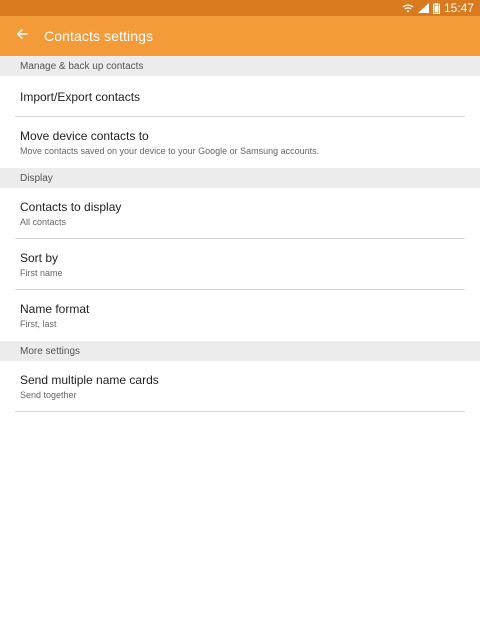 The width and height of the screenshot is (480, 640). What do you see at coordinates (458, 8) in the screenshot?
I see `status-time: 15:47` at bounding box center [458, 8].